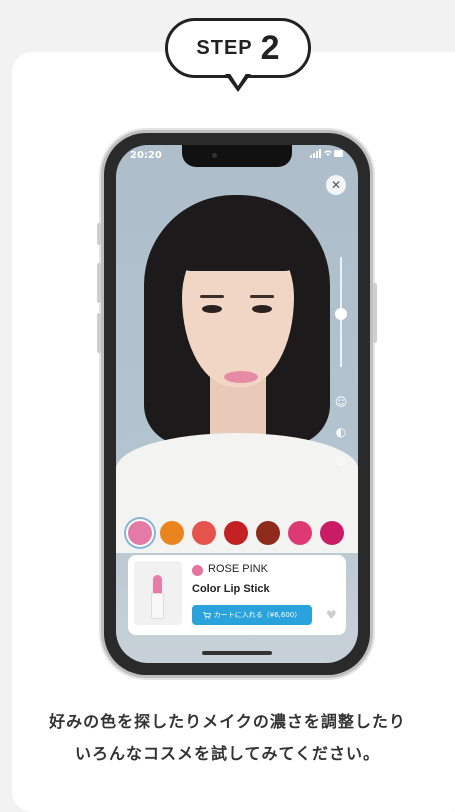 Image resolution: width=455 pixels, height=812 pixels. I want to click on lipstick-image, so click(158, 593).